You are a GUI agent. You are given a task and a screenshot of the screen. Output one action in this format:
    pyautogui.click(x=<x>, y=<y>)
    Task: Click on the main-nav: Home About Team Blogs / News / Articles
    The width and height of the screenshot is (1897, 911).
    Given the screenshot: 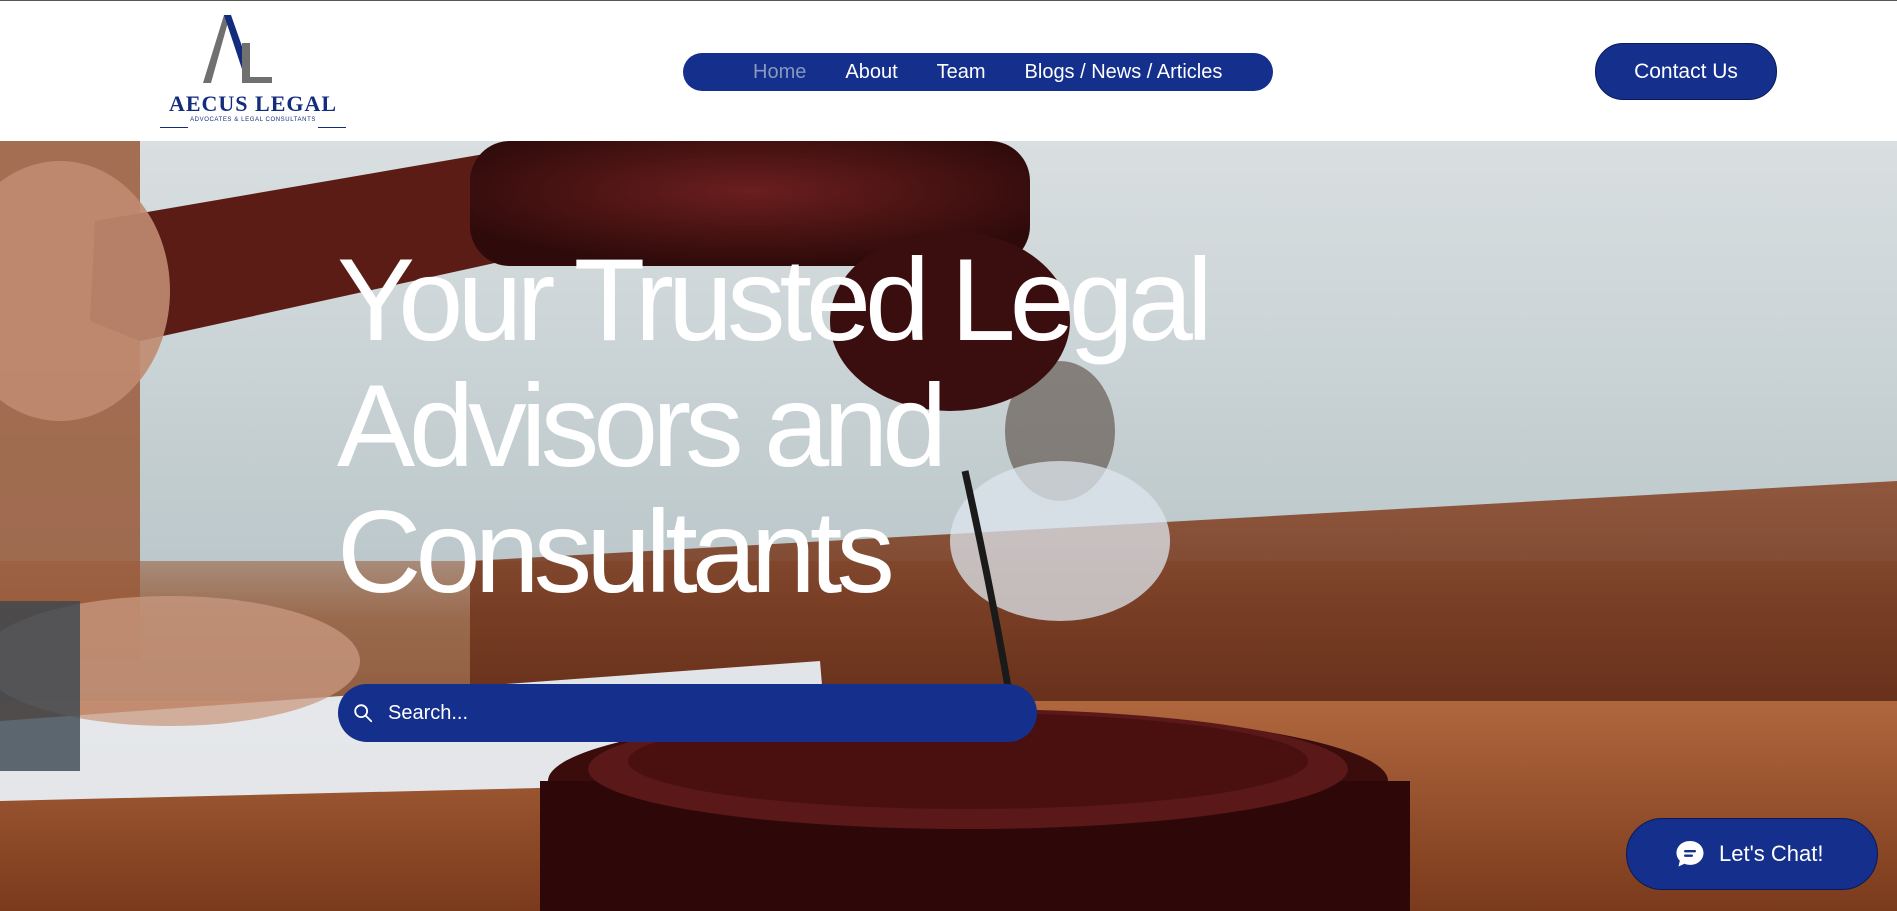 What is the action you would take?
    pyautogui.click(x=978, y=72)
    